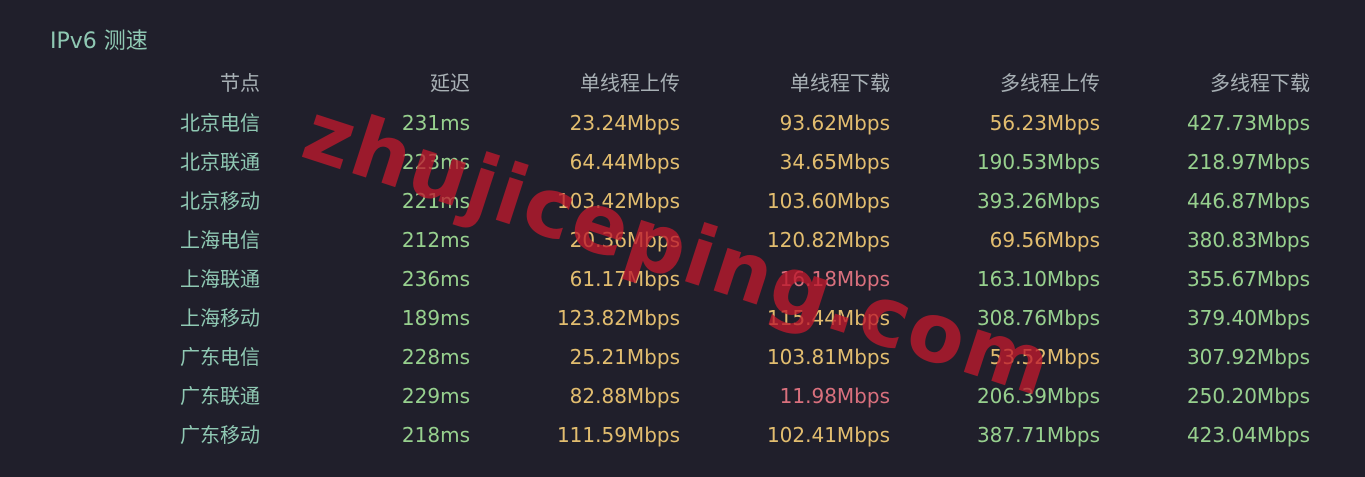 The height and width of the screenshot is (477, 1365). I want to click on single-upload-value: 23.24Mbps, so click(624, 123).